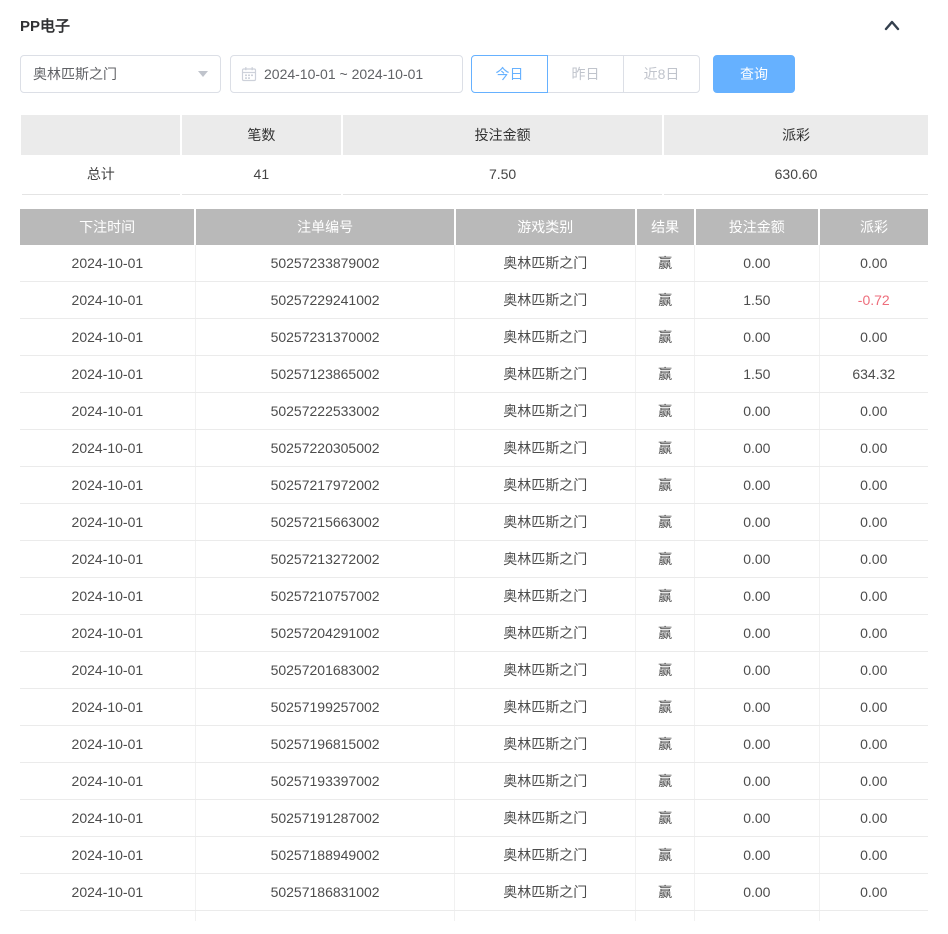 The image size is (948, 934). Describe the element at coordinates (325, 633) in the screenshot. I see `cell-bet-id: 50257204291002` at that location.